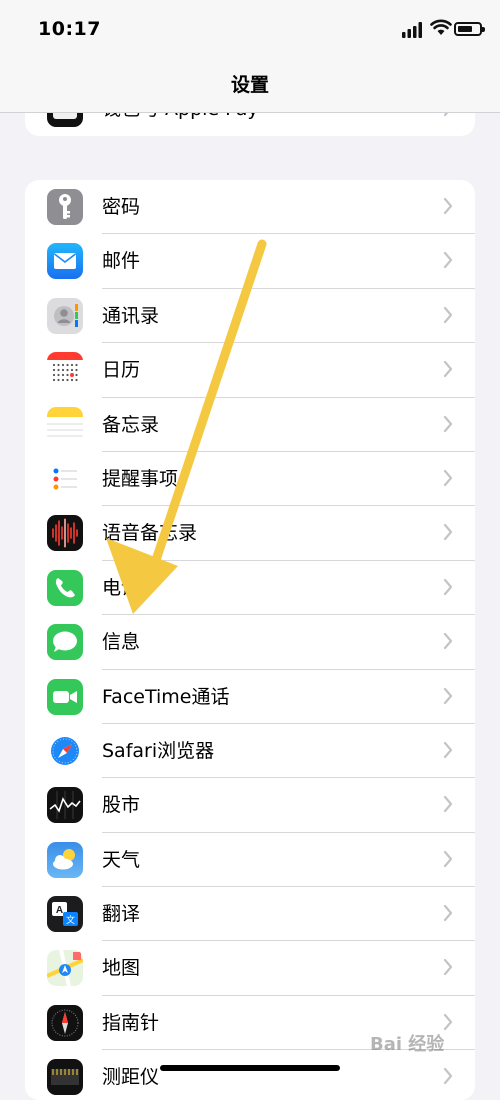 The height and width of the screenshot is (1100, 500). What do you see at coordinates (250, 968) in the screenshot?
I see `settings-row: 地图` at bounding box center [250, 968].